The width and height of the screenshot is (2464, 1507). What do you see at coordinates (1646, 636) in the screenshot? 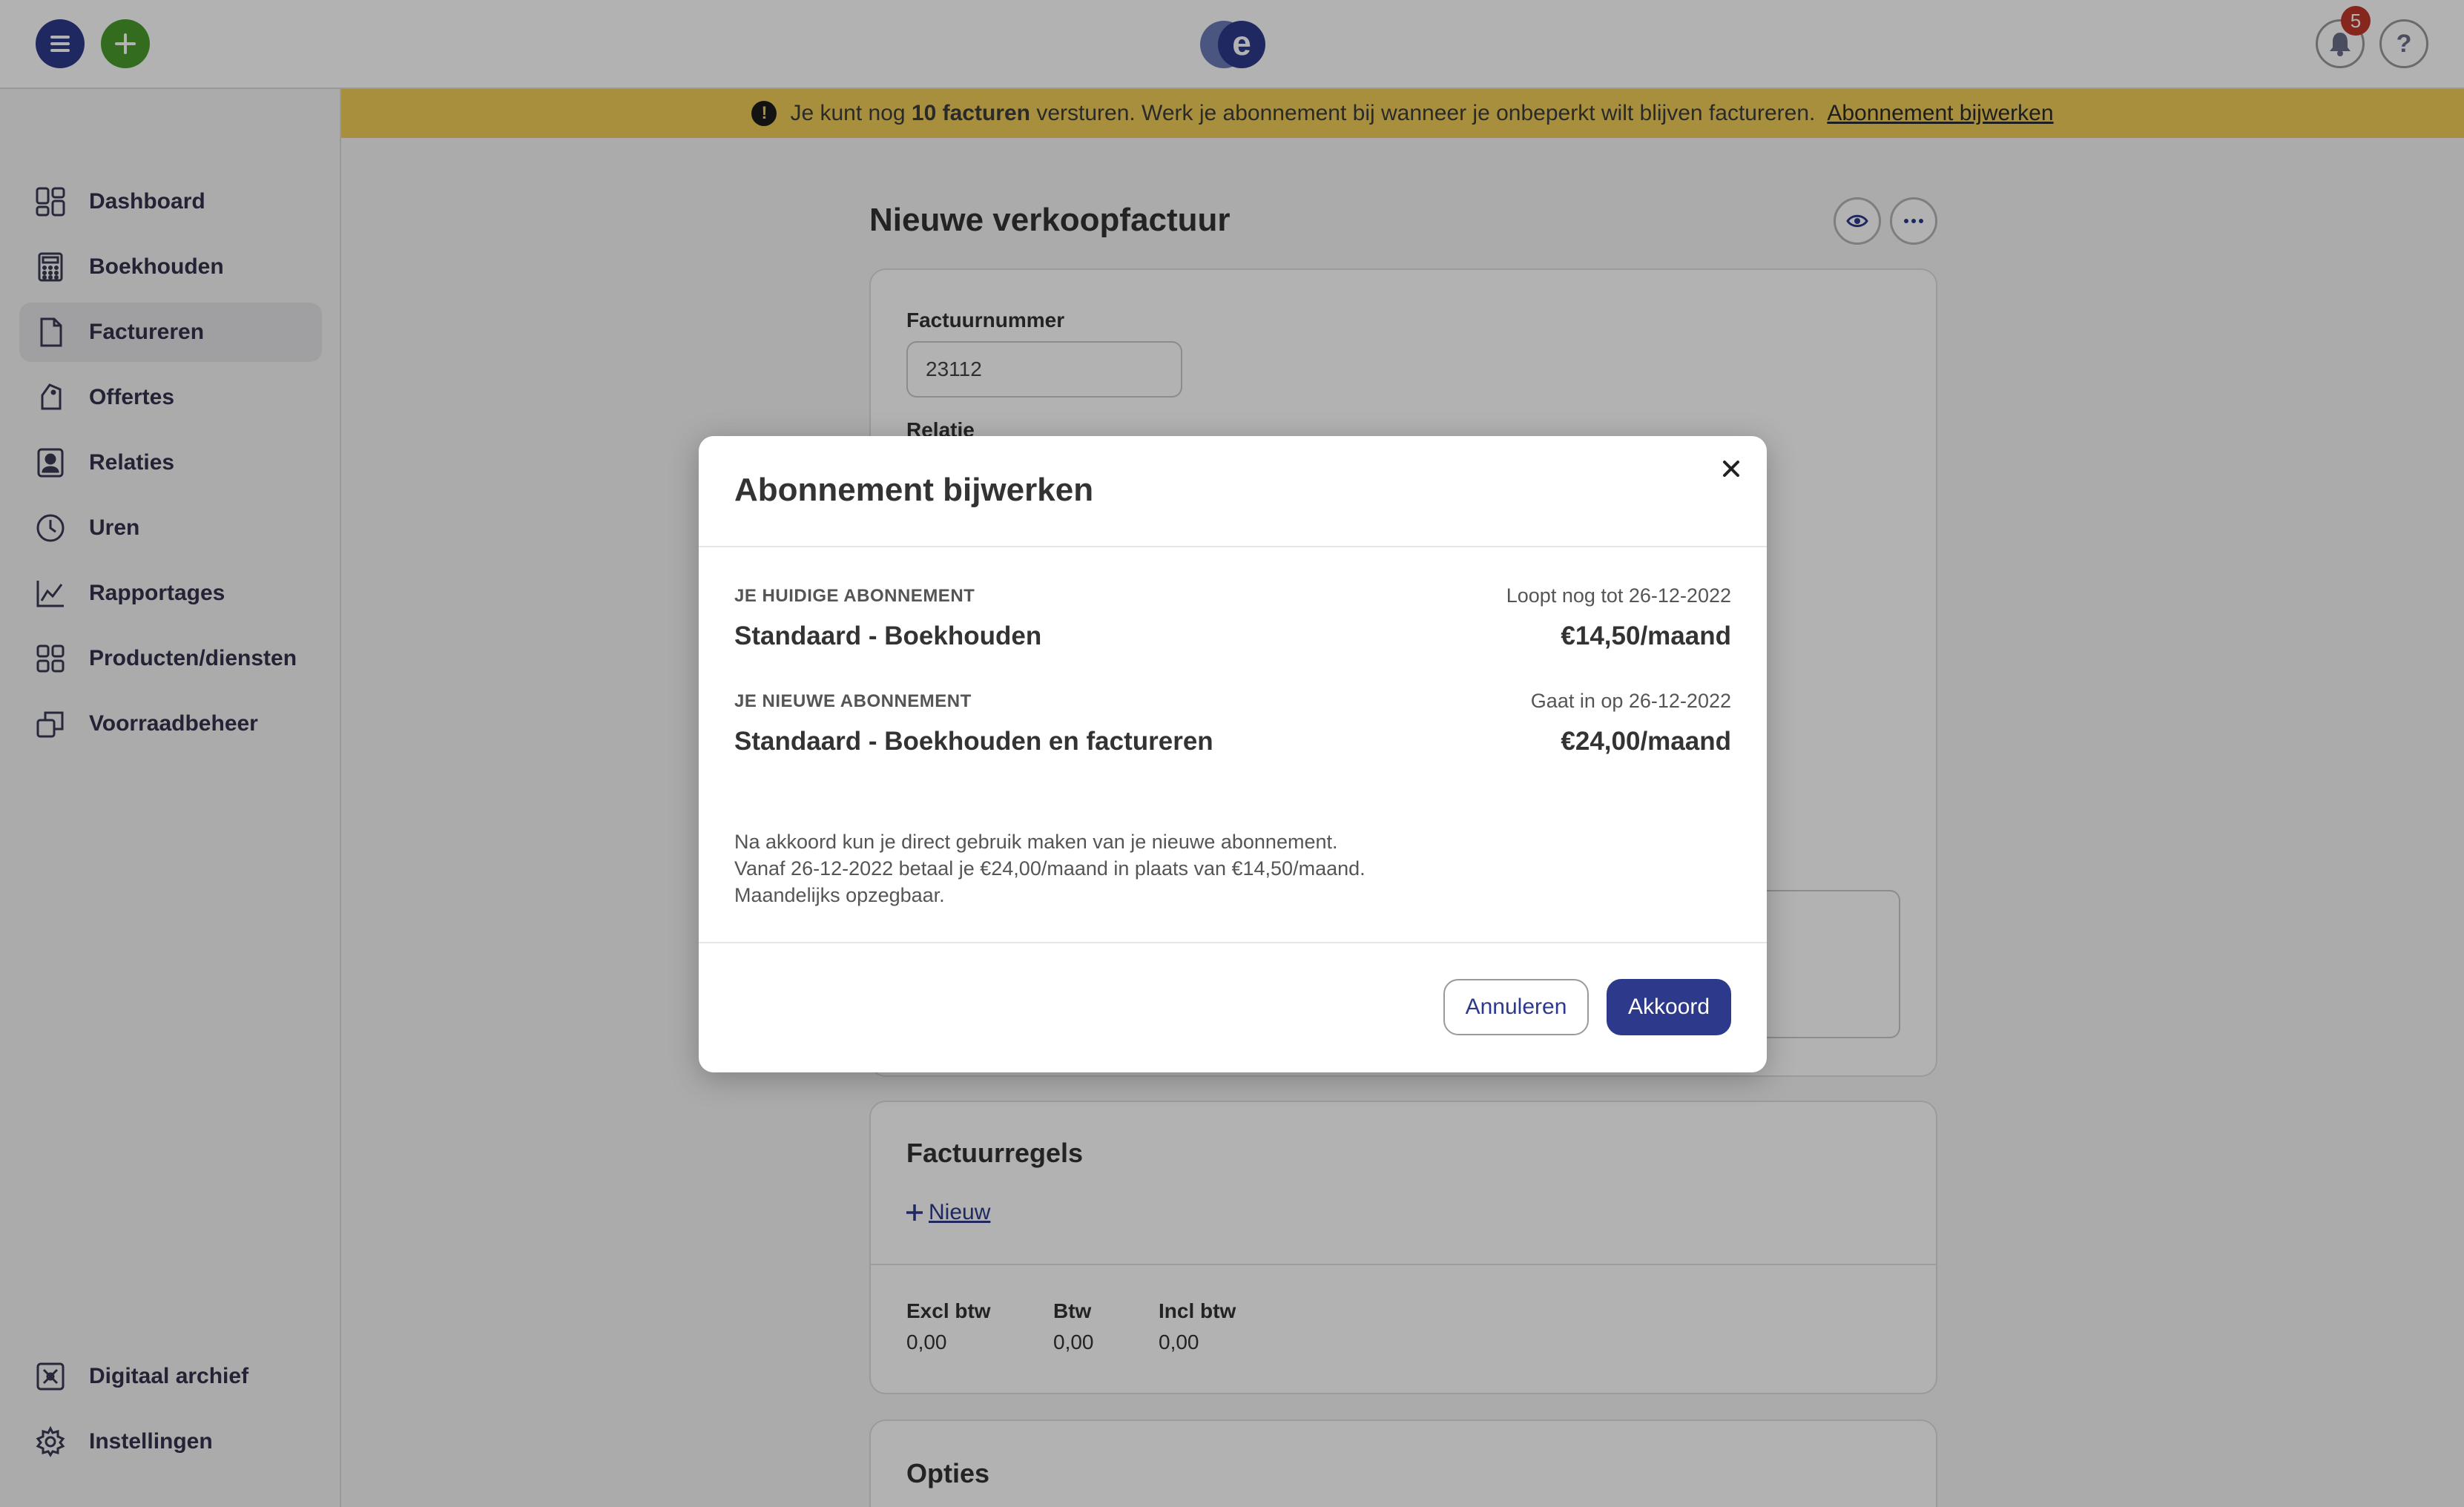
I see `current-subscription-price: €14,50/maand` at bounding box center [1646, 636].